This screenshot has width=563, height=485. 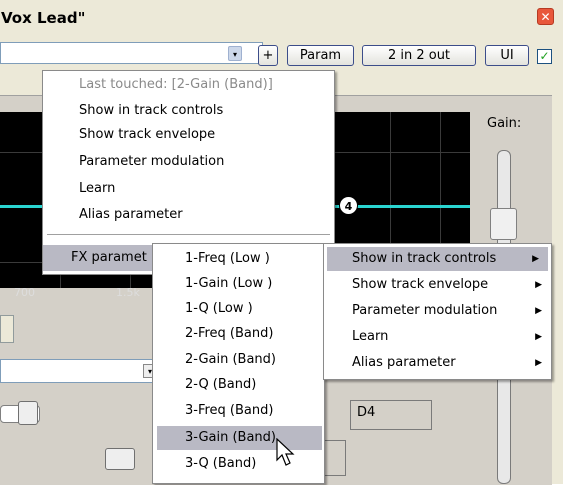 I want to click on tab-strip, so click(x=7, y=329).